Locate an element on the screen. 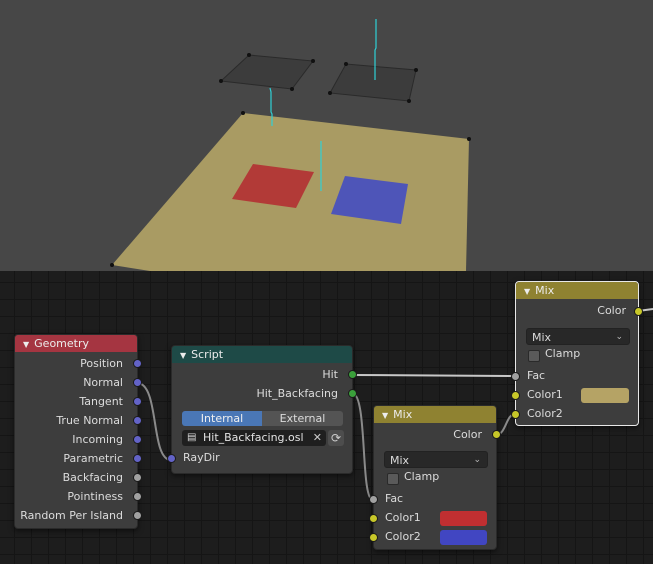  mode-internal-button: Internal is located at coordinates (222, 418).